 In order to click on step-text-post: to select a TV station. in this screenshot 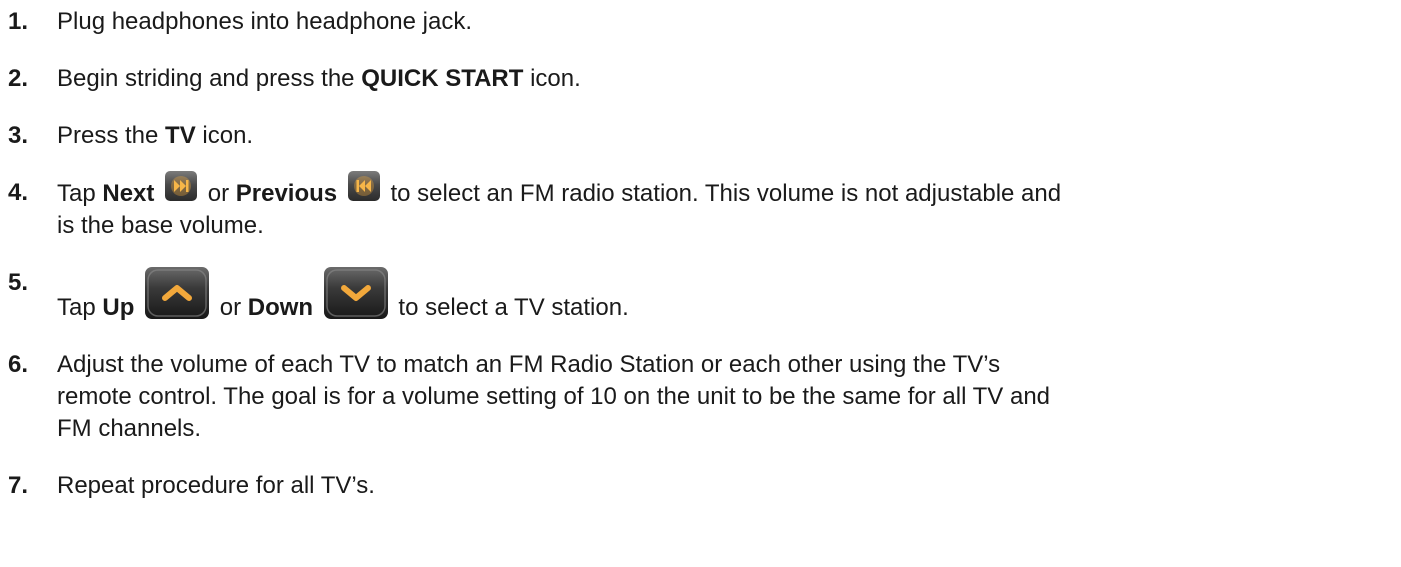, I will do `click(510, 307)`.